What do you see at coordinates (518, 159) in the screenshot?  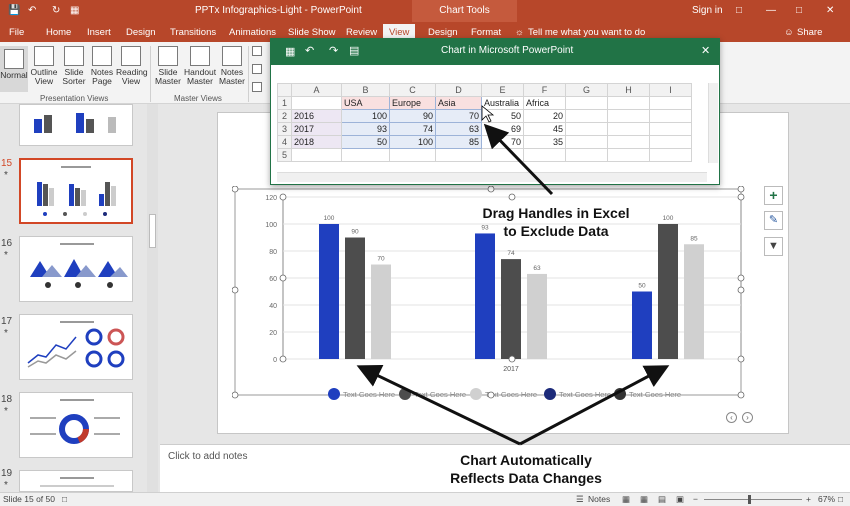 I see `arrow-to-excel-handle` at bounding box center [518, 159].